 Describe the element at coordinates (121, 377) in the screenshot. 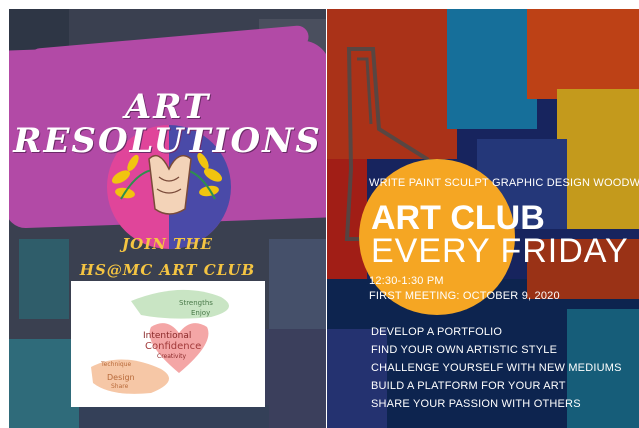

I see `word-cloud-word: Design` at that location.